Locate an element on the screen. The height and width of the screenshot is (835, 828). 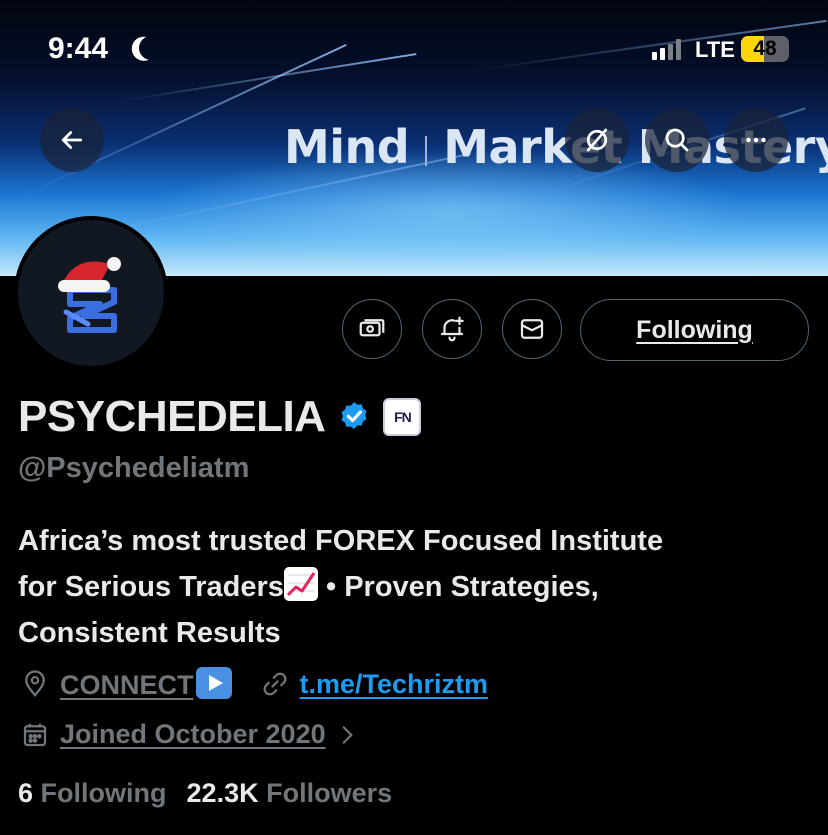
affiliate-badge: FN is located at coordinates (402, 417).